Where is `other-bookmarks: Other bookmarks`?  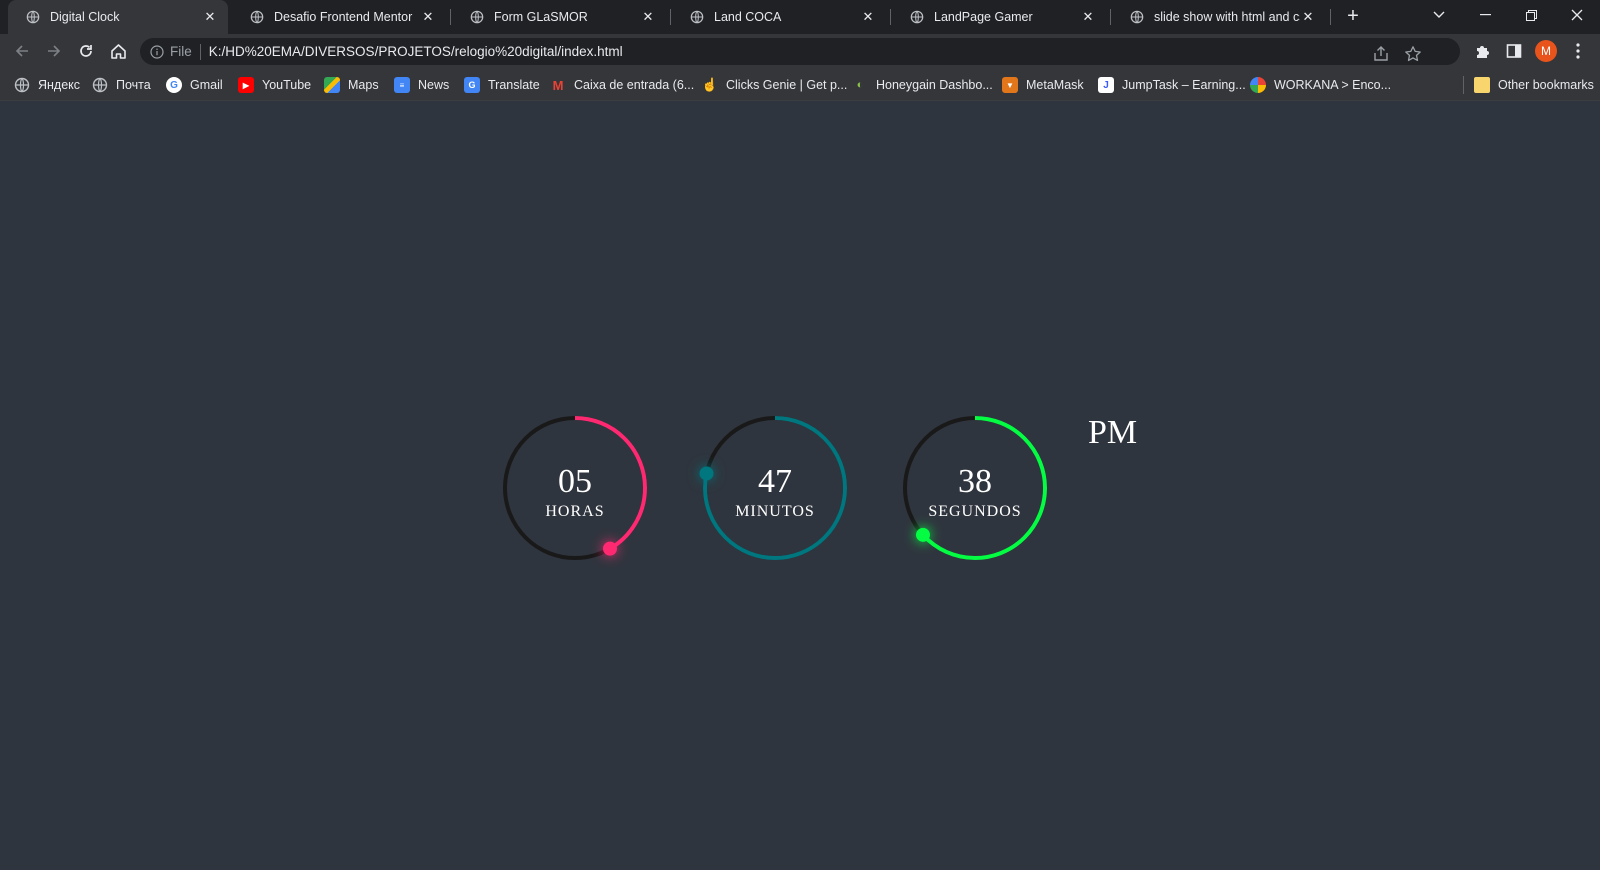
other-bookmarks: Other bookmarks is located at coordinates (1534, 85).